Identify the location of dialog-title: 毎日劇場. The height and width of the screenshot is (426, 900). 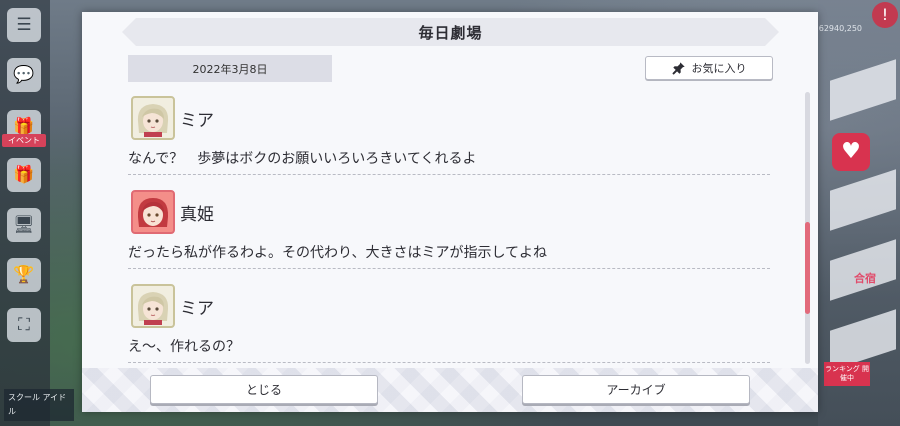
(450, 32).